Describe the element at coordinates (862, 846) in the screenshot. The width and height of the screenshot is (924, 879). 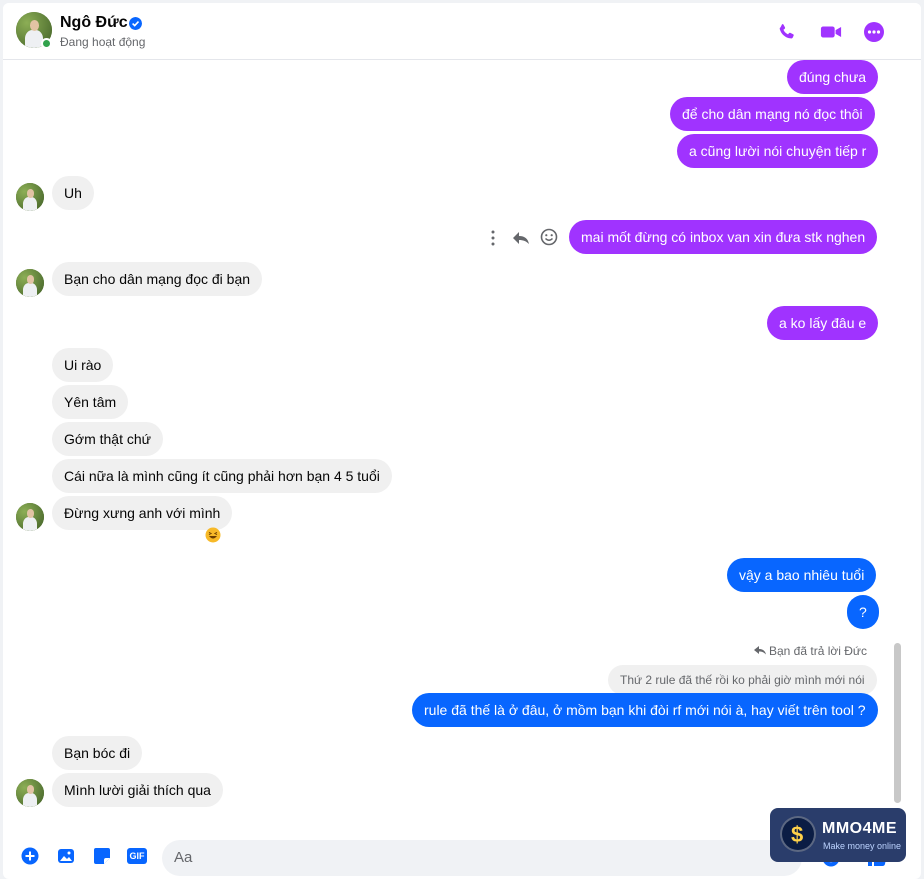
I see `watermark-tagline: Make money online` at that location.